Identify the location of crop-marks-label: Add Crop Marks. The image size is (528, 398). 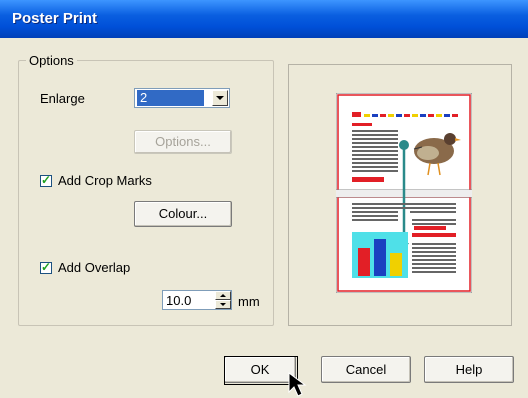
(105, 180).